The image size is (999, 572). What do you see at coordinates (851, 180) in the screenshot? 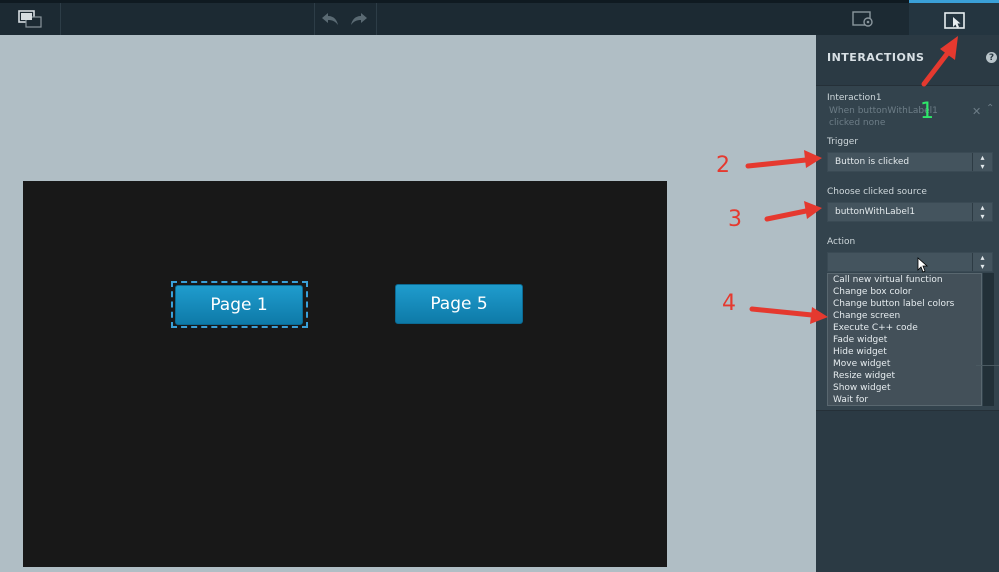
I see `annotation-arrows` at bounding box center [851, 180].